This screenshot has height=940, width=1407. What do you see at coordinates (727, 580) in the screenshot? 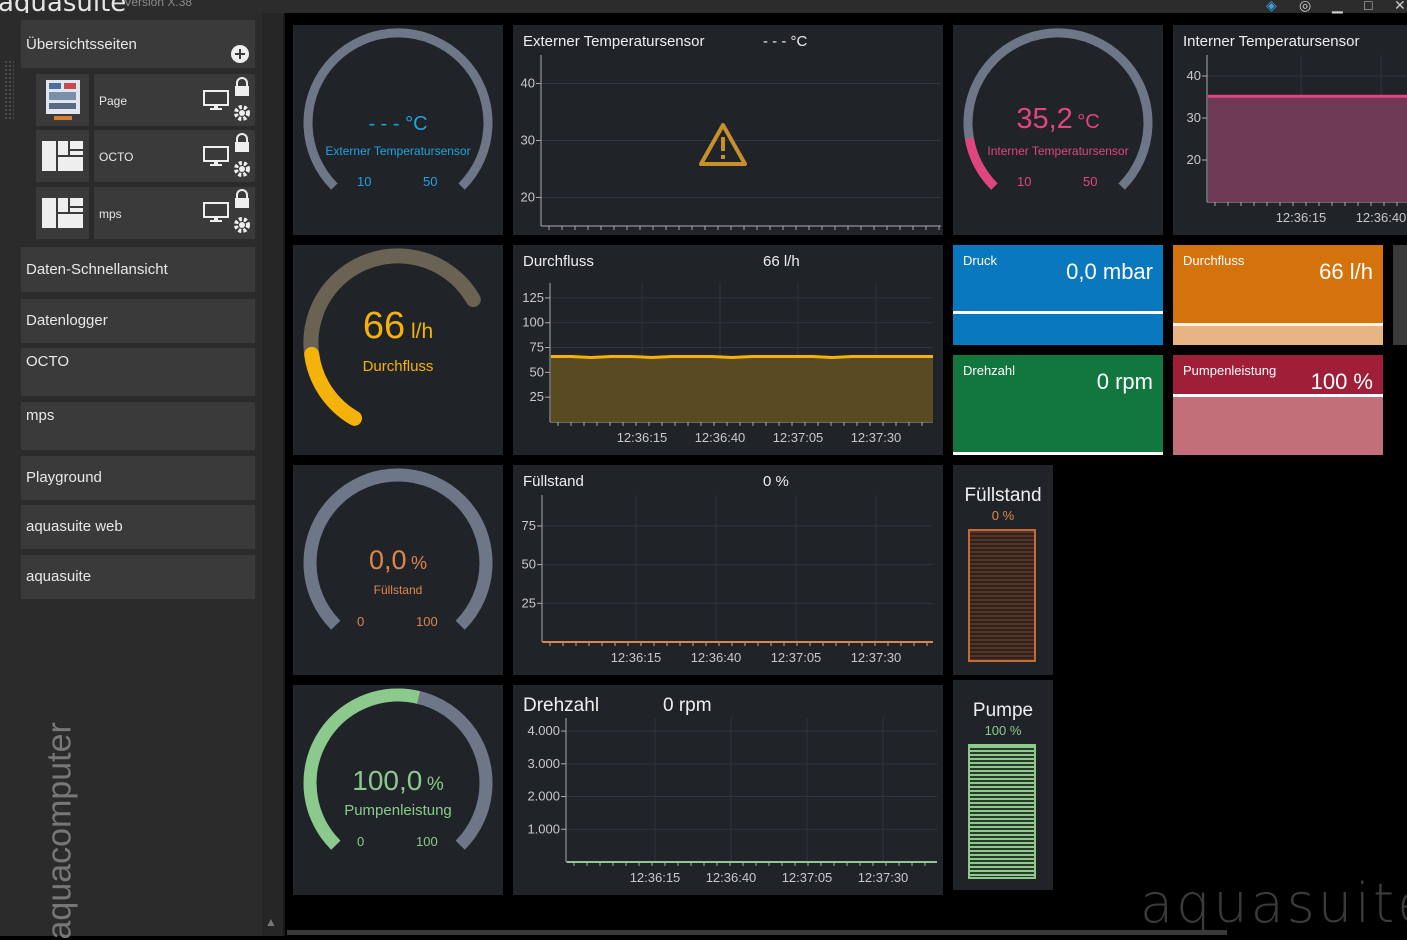
I see `fill-level-chart: 25 50 75 12:36:15 12:36:40 12:37:05 12:37:30` at bounding box center [727, 580].